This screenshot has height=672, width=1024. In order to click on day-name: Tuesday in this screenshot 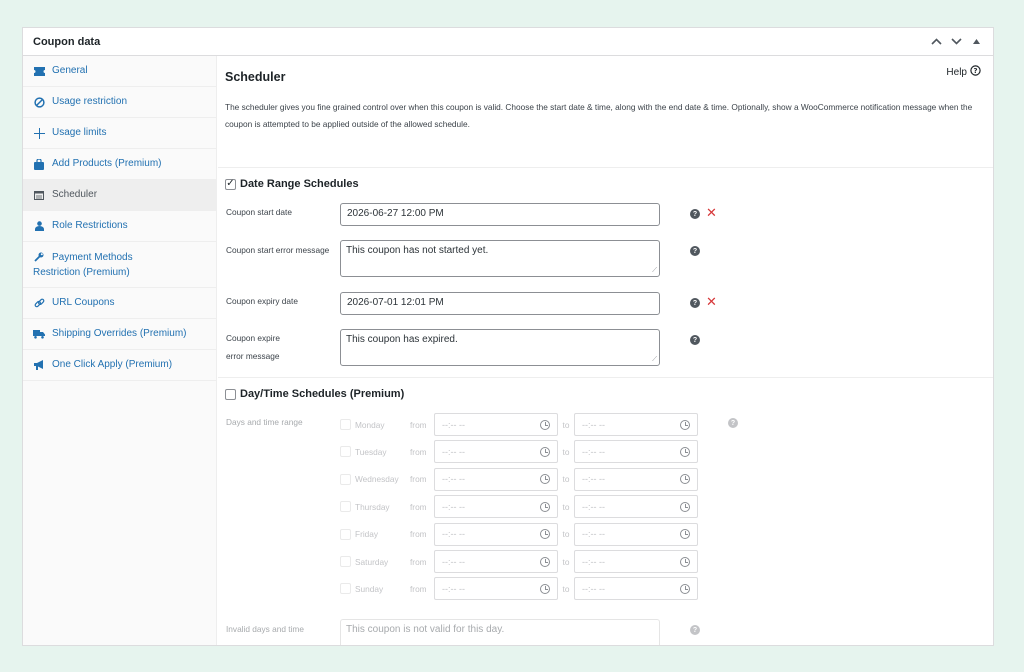, I will do `click(371, 451)`.